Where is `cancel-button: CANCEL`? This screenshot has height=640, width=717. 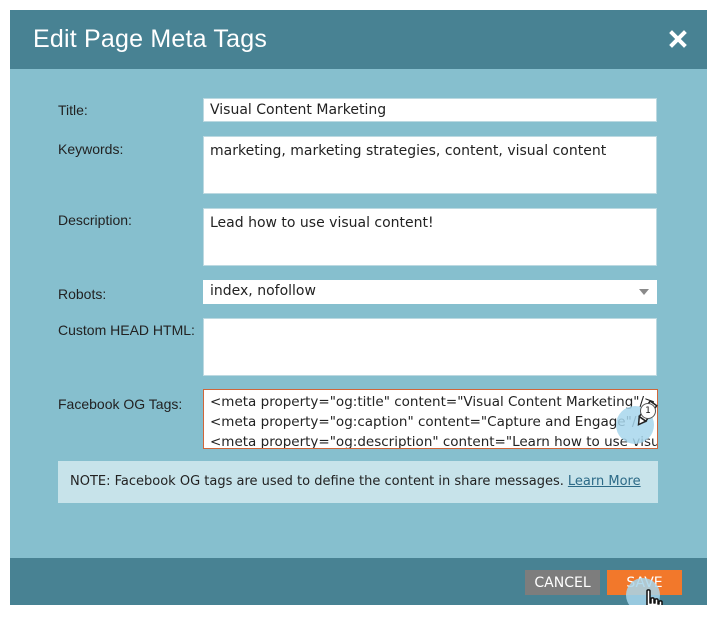
cancel-button: CANCEL is located at coordinates (562, 582).